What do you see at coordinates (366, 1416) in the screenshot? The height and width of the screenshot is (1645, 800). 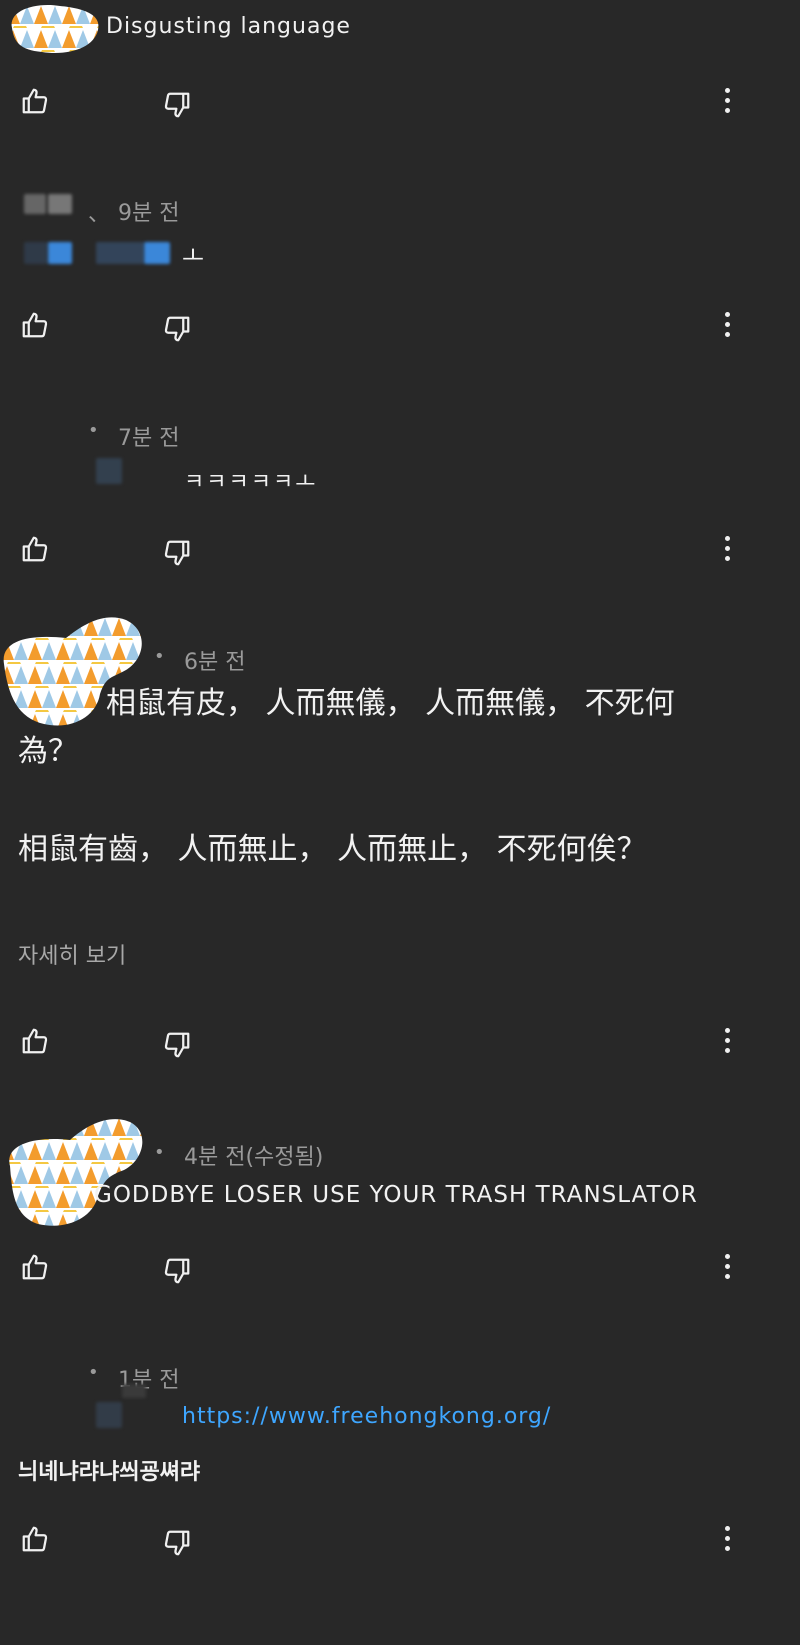 I see `comment-link: https://www.freehongkong.org/` at bounding box center [366, 1416].